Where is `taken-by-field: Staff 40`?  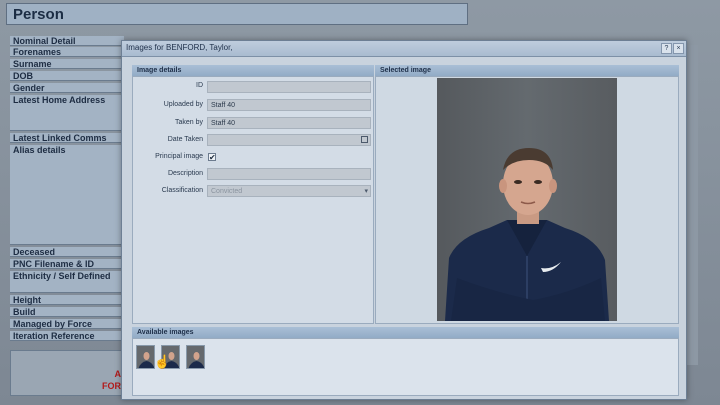
taken-by-field: Staff 40 is located at coordinates (289, 123).